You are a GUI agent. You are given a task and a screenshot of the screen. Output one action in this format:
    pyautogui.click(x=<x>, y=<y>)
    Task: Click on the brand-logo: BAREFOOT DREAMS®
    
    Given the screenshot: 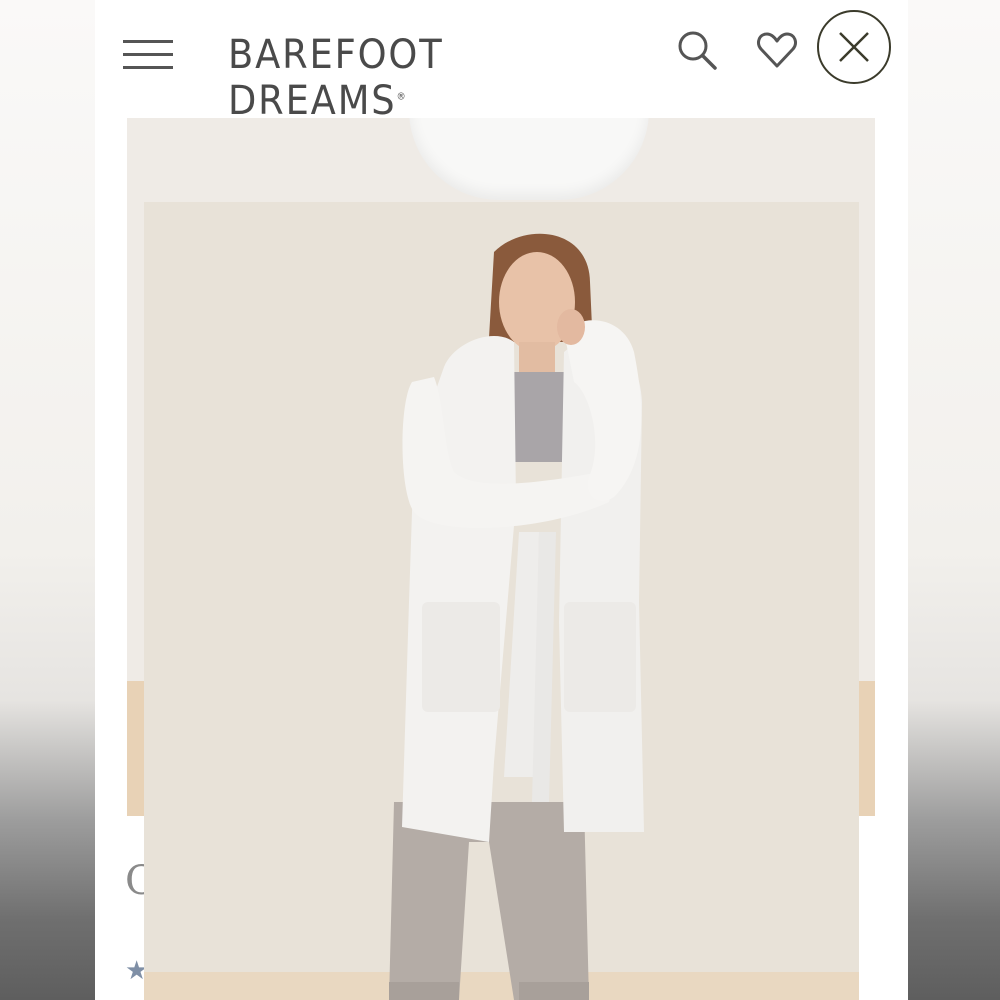 What is the action you would take?
    pyautogui.click(x=403, y=78)
    